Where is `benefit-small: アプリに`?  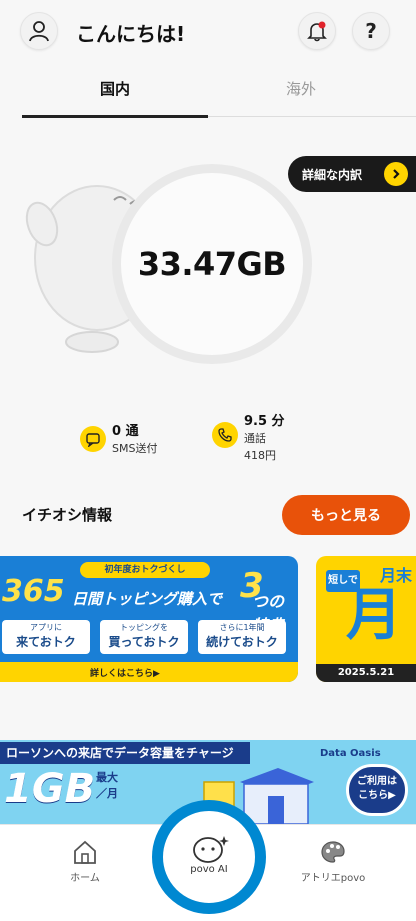
benefit-small: アプリに is located at coordinates (46, 627).